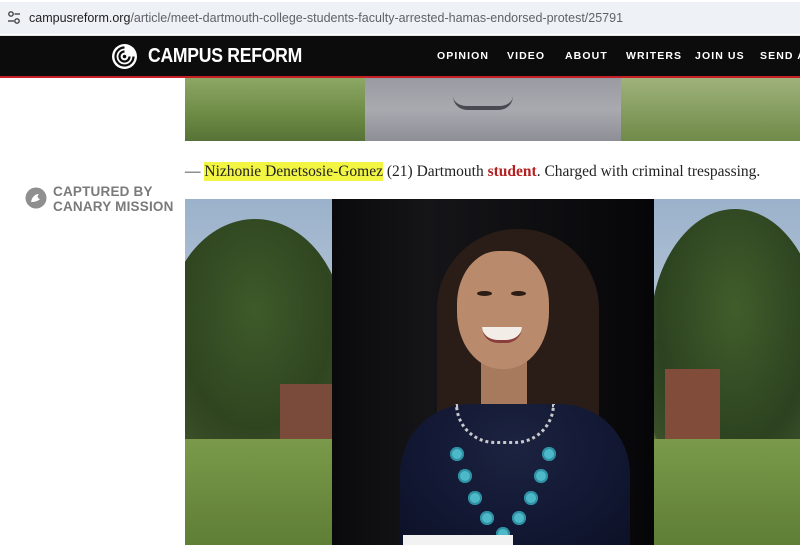  What do you see at coordinates (463, 56) in the screenshot?
I see `nav-opinion: OPINION` at bounding box center [463, 56].